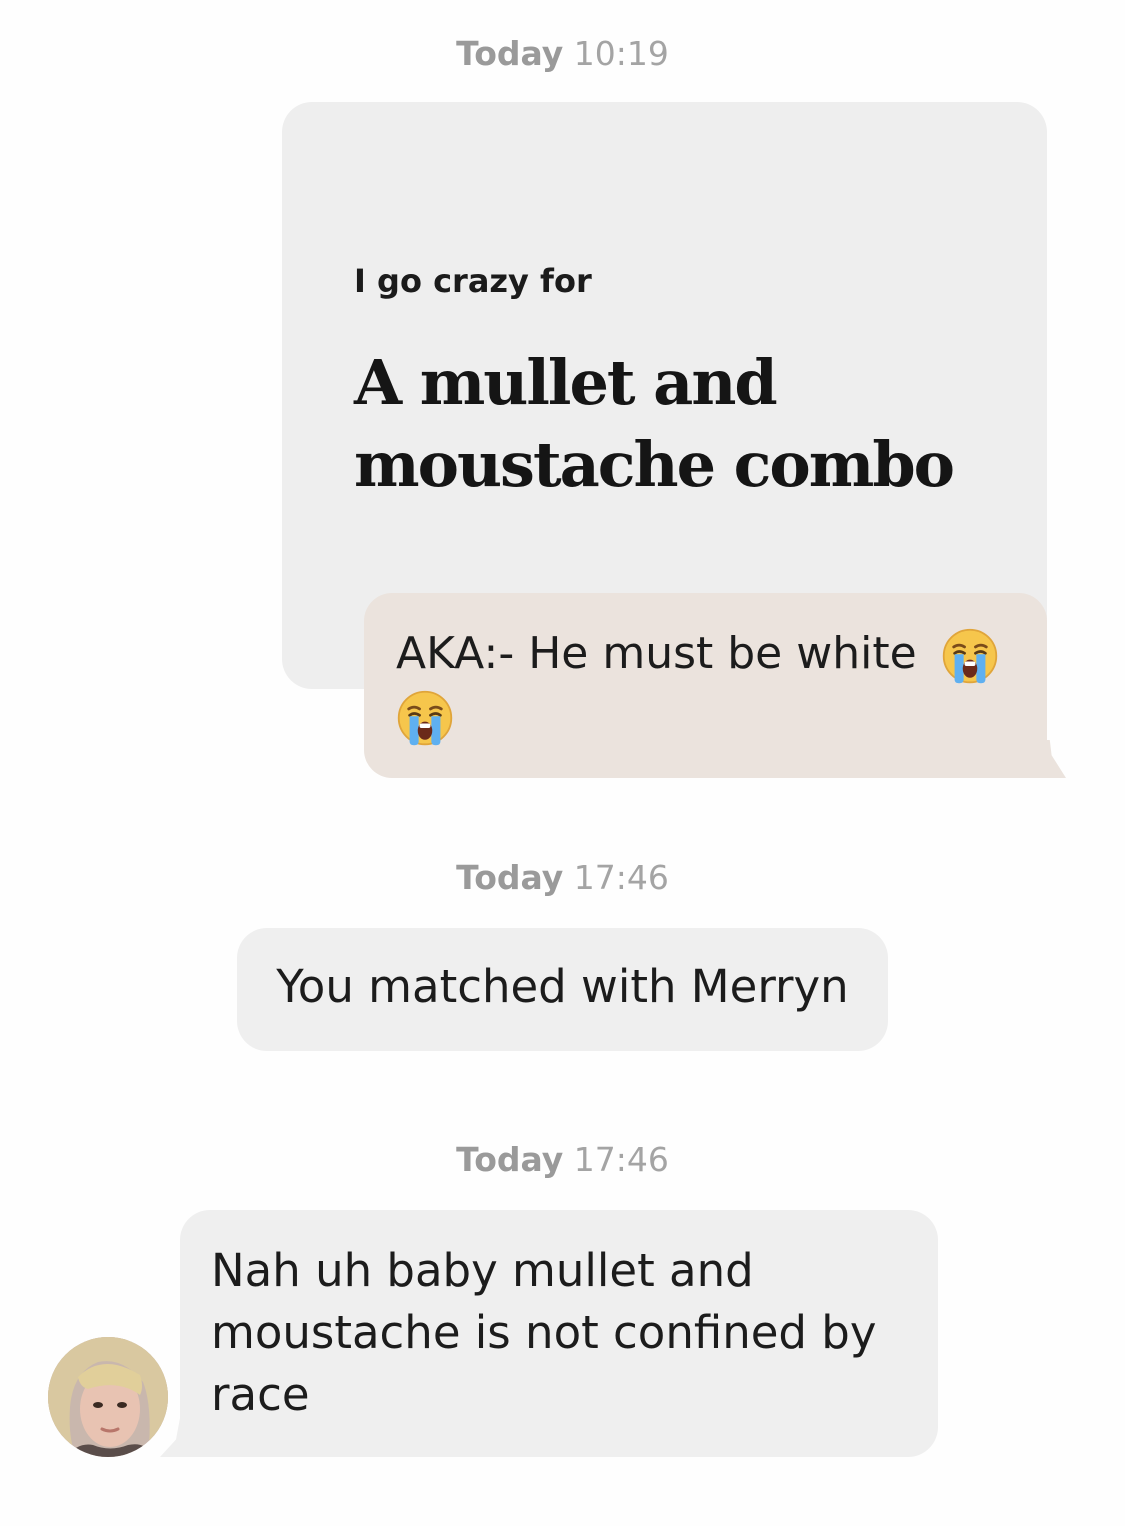 This screenshot has width=1125, height=1526. I want to click on prompt-question: I go crazy for, so click(473, 281).